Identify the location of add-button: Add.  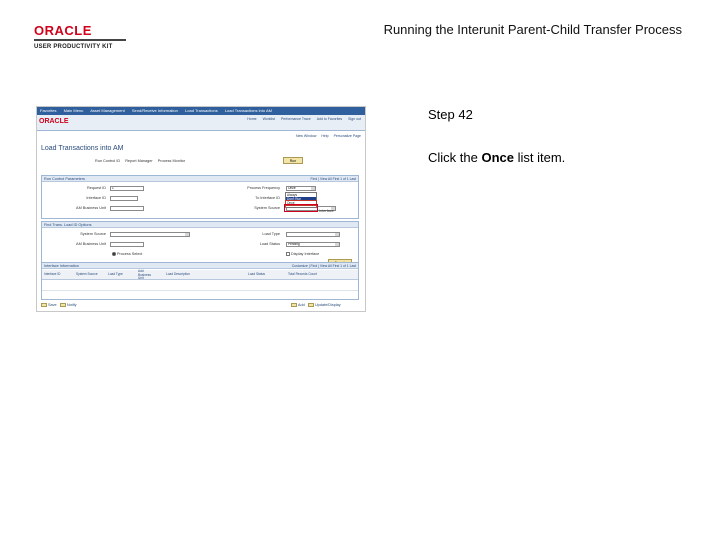
(298, 305).